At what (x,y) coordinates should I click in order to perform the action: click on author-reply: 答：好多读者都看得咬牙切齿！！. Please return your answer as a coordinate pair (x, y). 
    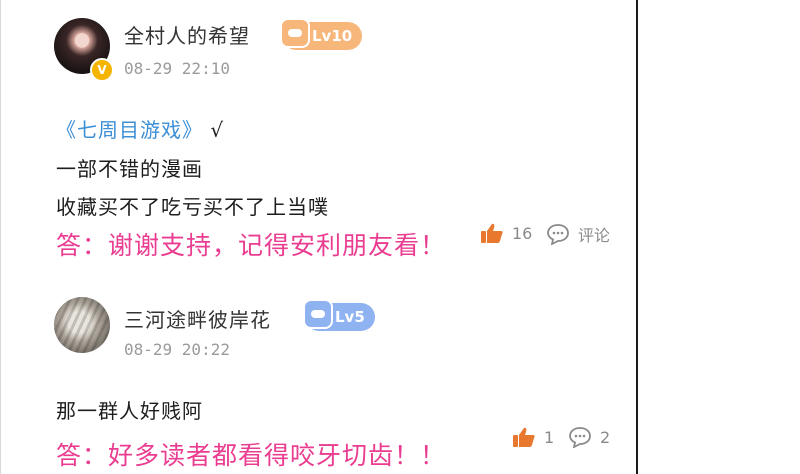
    Looking at the image, I should click on (251, 455).